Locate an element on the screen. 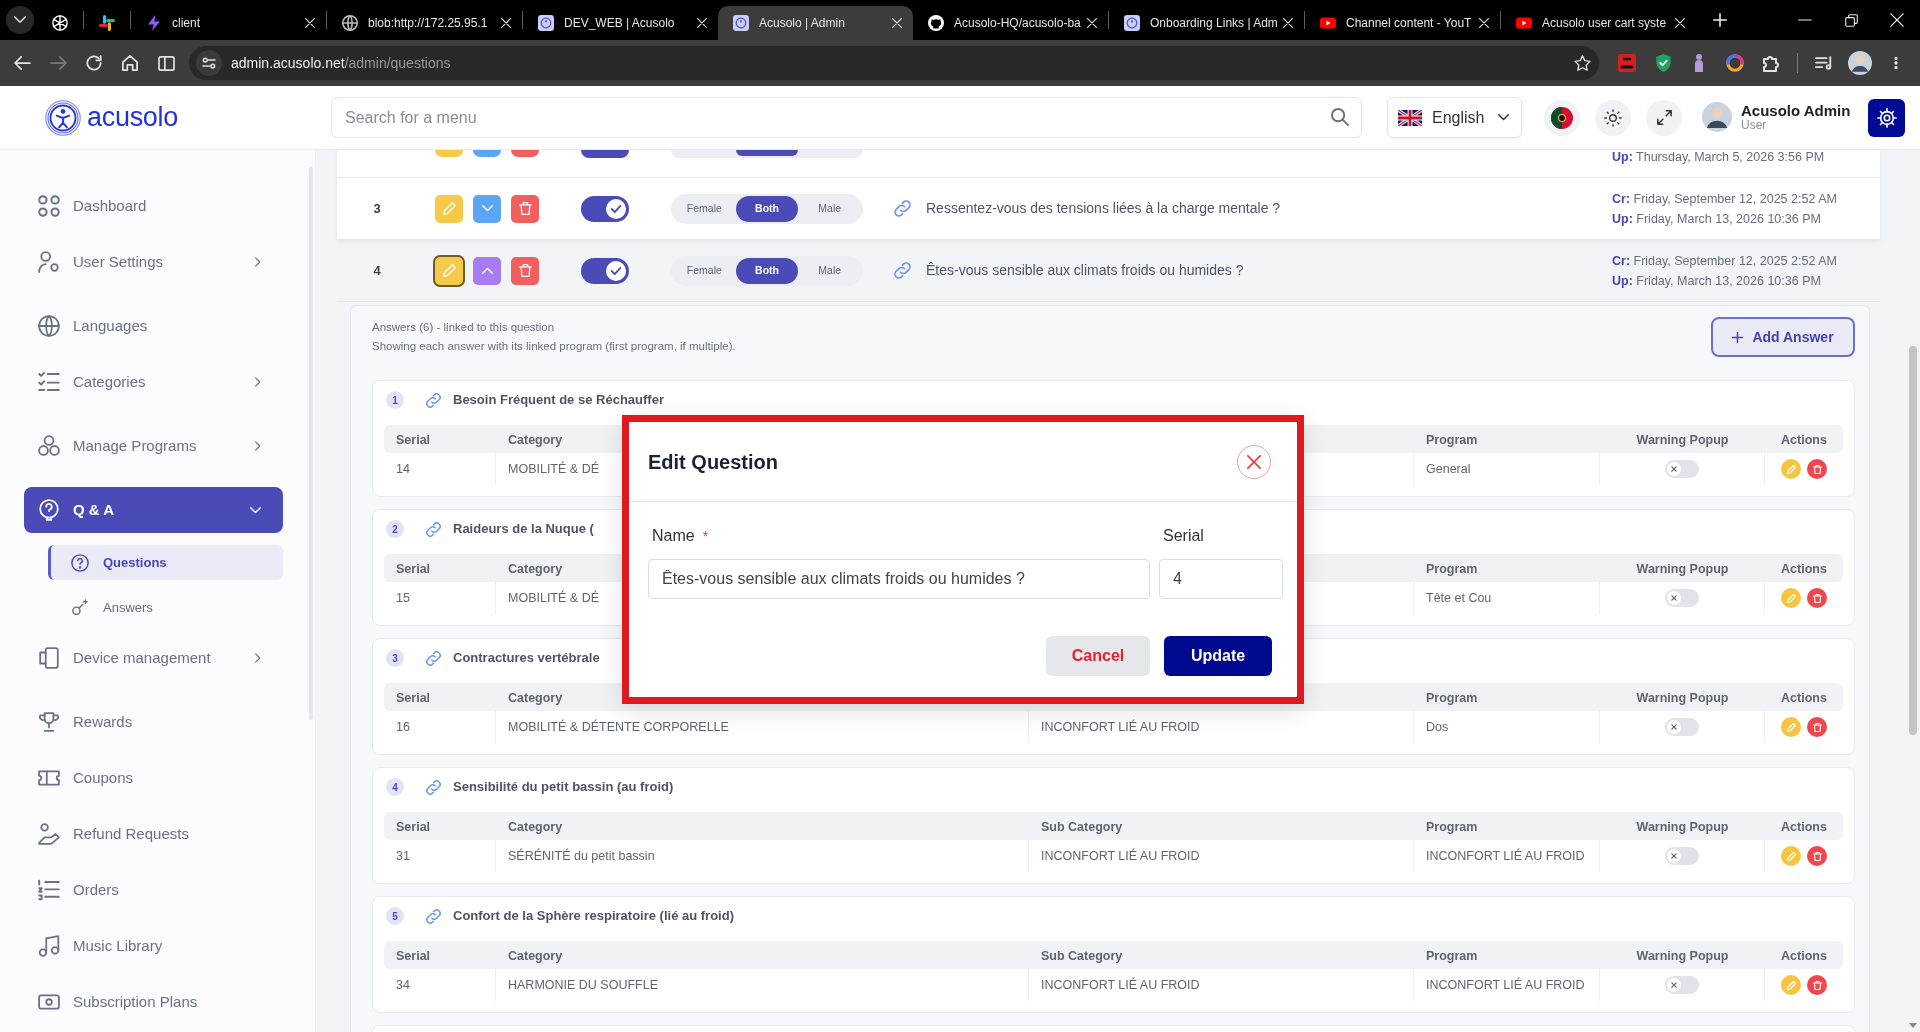 The image size is (1920, 1032). serial-number: 3 is located at coordinates (377, 208).